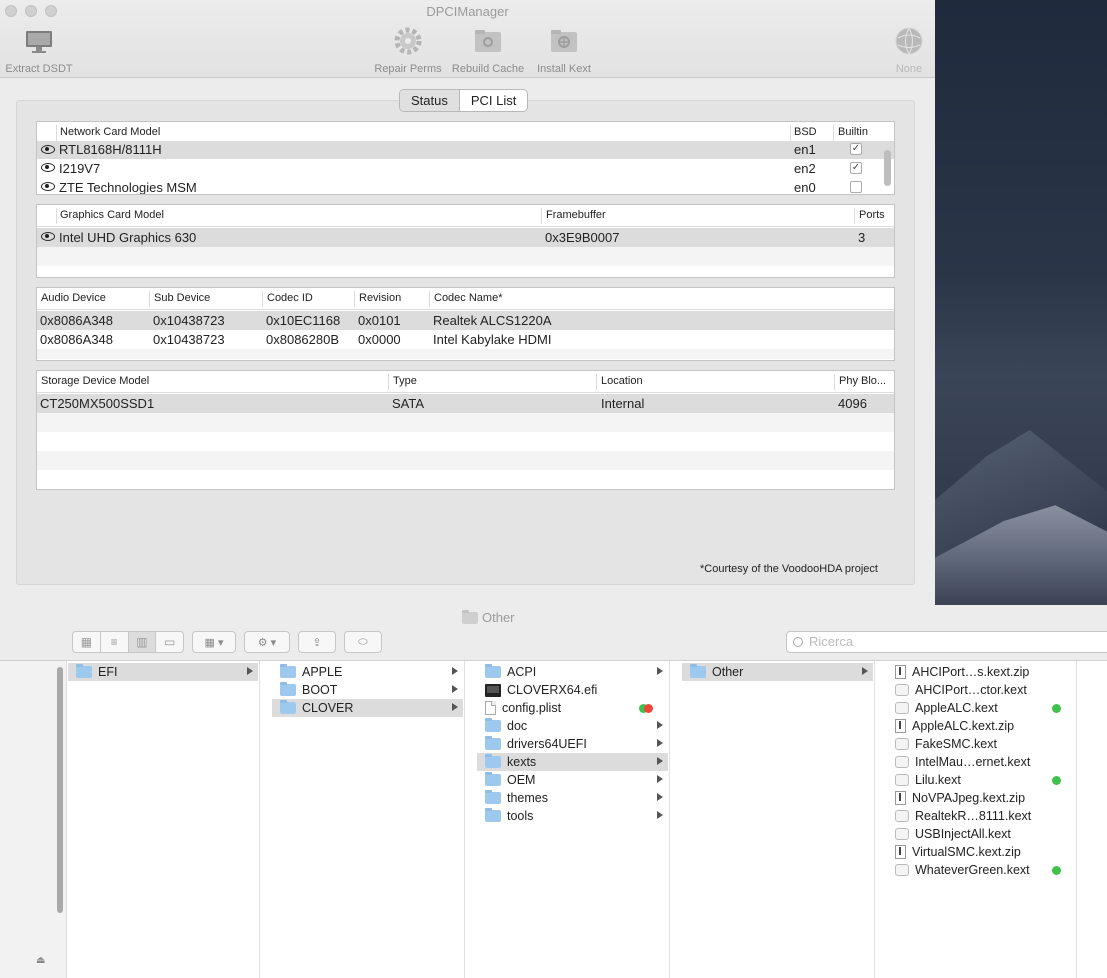 The width and height of the screenshot is (1107, 978). What do you see at coordinates (468, 298) in the screenshot?
I see `column-header-codec-name: Codec Name*` at bounding box center [468, 298].